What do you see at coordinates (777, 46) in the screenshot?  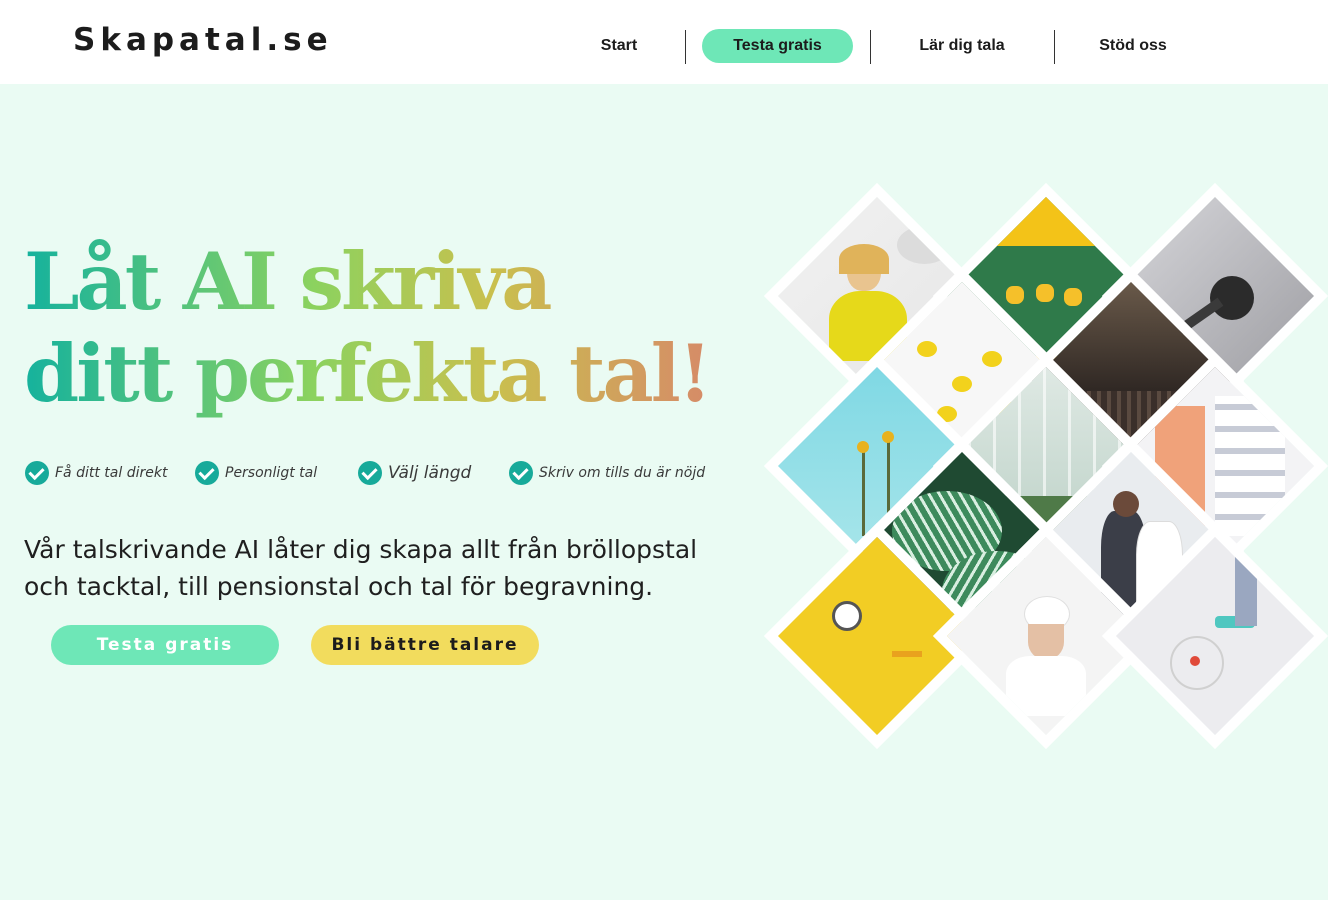 I see `nav-testa-gratis: Testa gratis` at bounding box center [777, 46].